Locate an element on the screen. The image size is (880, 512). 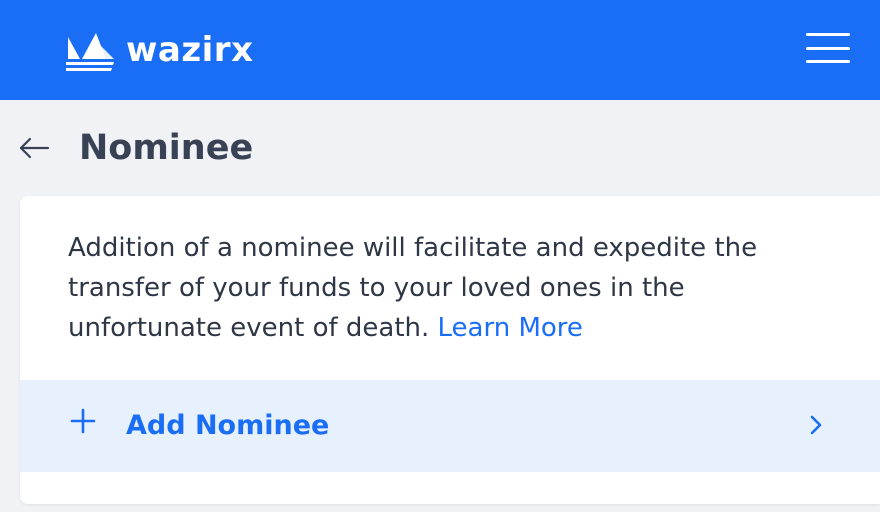
hamburger-menu-button is located at coordinates (828, 48).